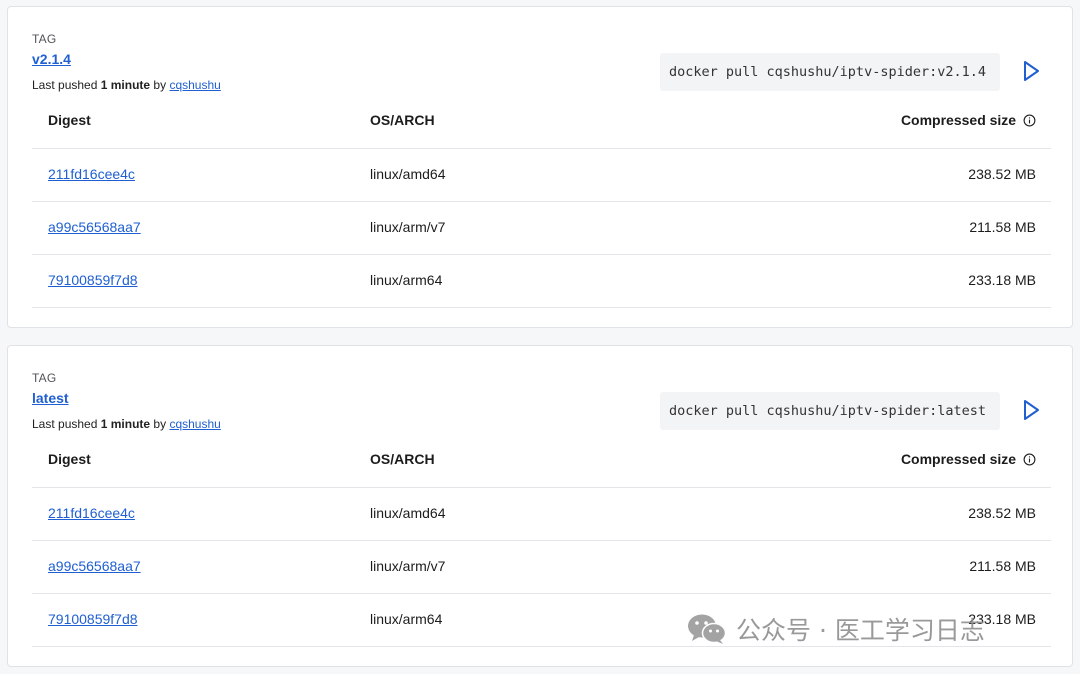  What do you see at coordinates (860, 630) in the screenshot?
I see `watermark-text: 公众号 · 医工学习日志` at bounding box center [860, 630].